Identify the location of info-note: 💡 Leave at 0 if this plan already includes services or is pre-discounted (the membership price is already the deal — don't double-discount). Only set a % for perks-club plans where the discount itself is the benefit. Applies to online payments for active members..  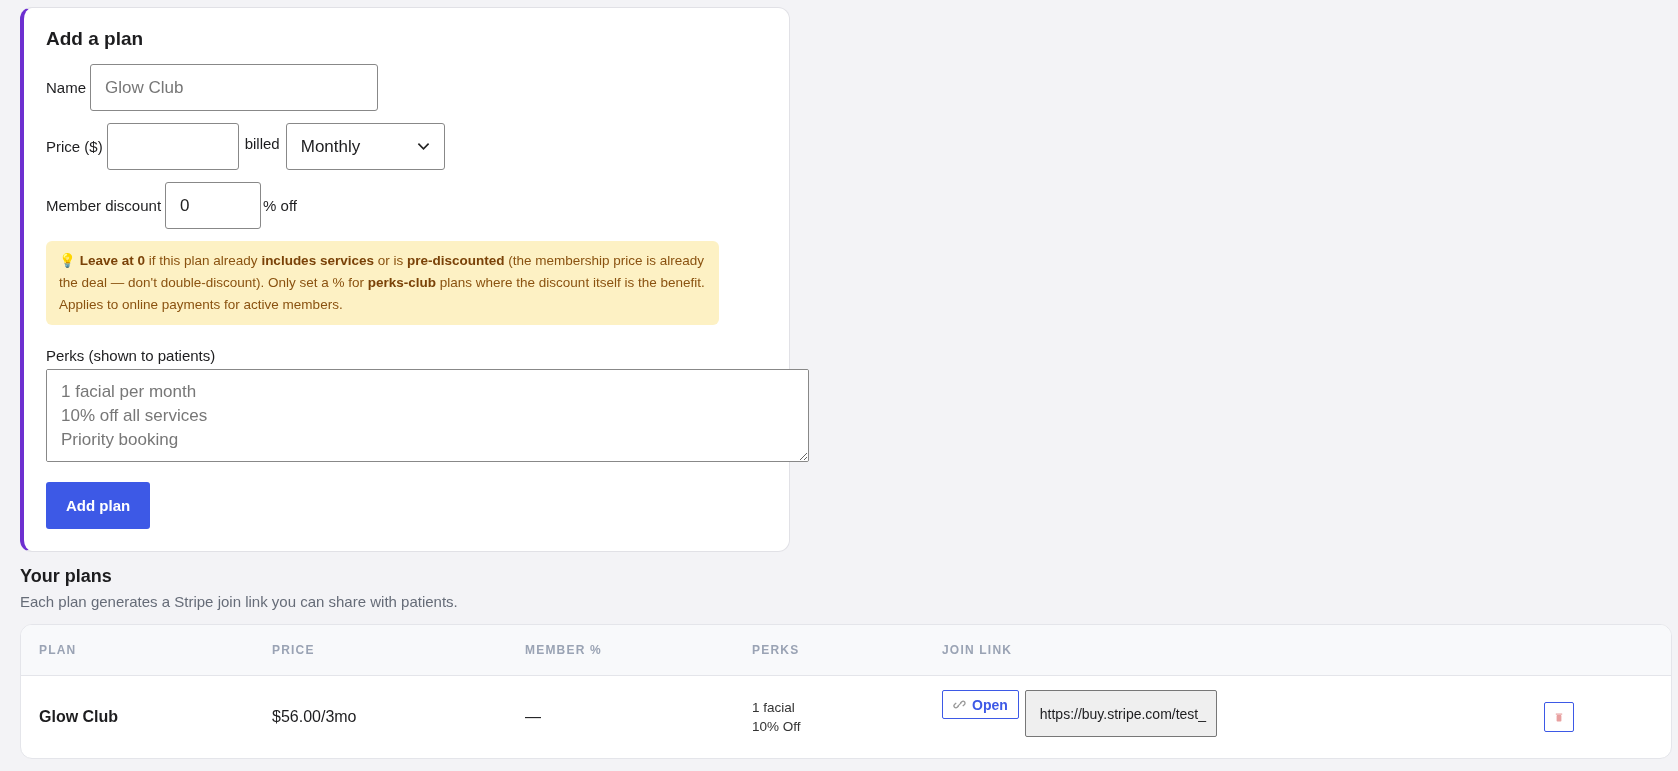
(382, 283).